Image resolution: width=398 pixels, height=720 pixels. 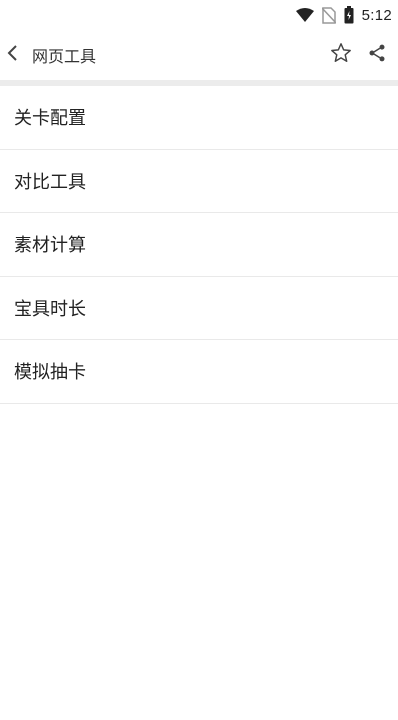 What do you see at coordinates (328, 15) in the screenshot?
I see `no-sim-icon` at bounding box center [328, 15].